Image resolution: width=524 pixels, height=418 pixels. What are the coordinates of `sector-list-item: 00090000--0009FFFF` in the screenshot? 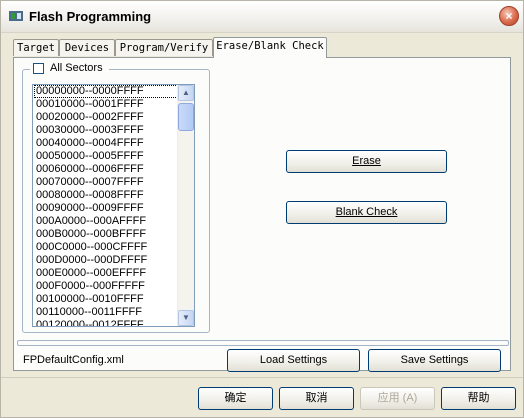 It's located at (106, 208).